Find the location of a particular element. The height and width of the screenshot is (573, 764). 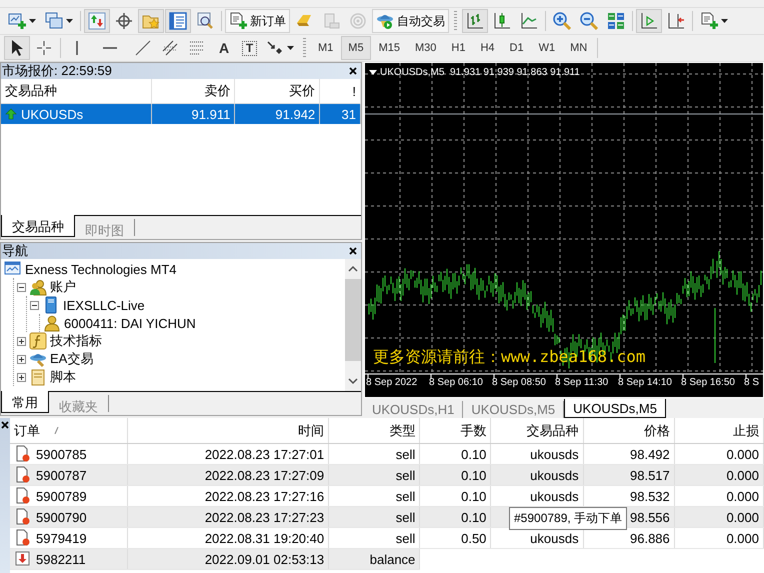

table-cell: 5982211 is located at coordinates (61, 559).